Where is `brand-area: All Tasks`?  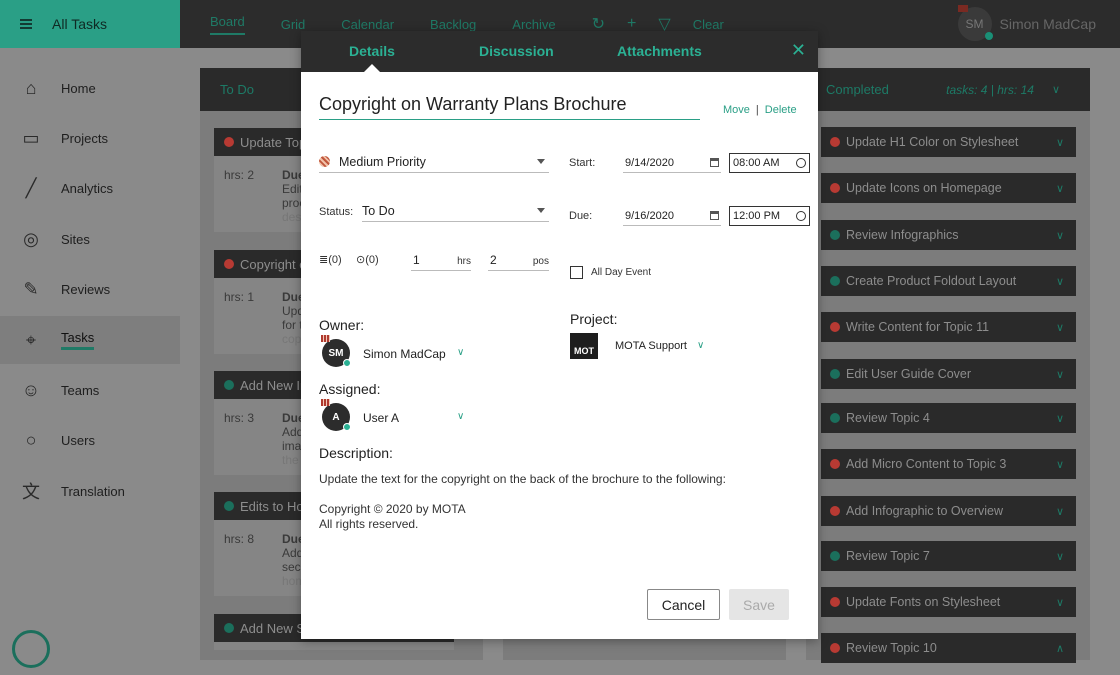
brand-area: All Tasks is located at coordinates (90, 24).